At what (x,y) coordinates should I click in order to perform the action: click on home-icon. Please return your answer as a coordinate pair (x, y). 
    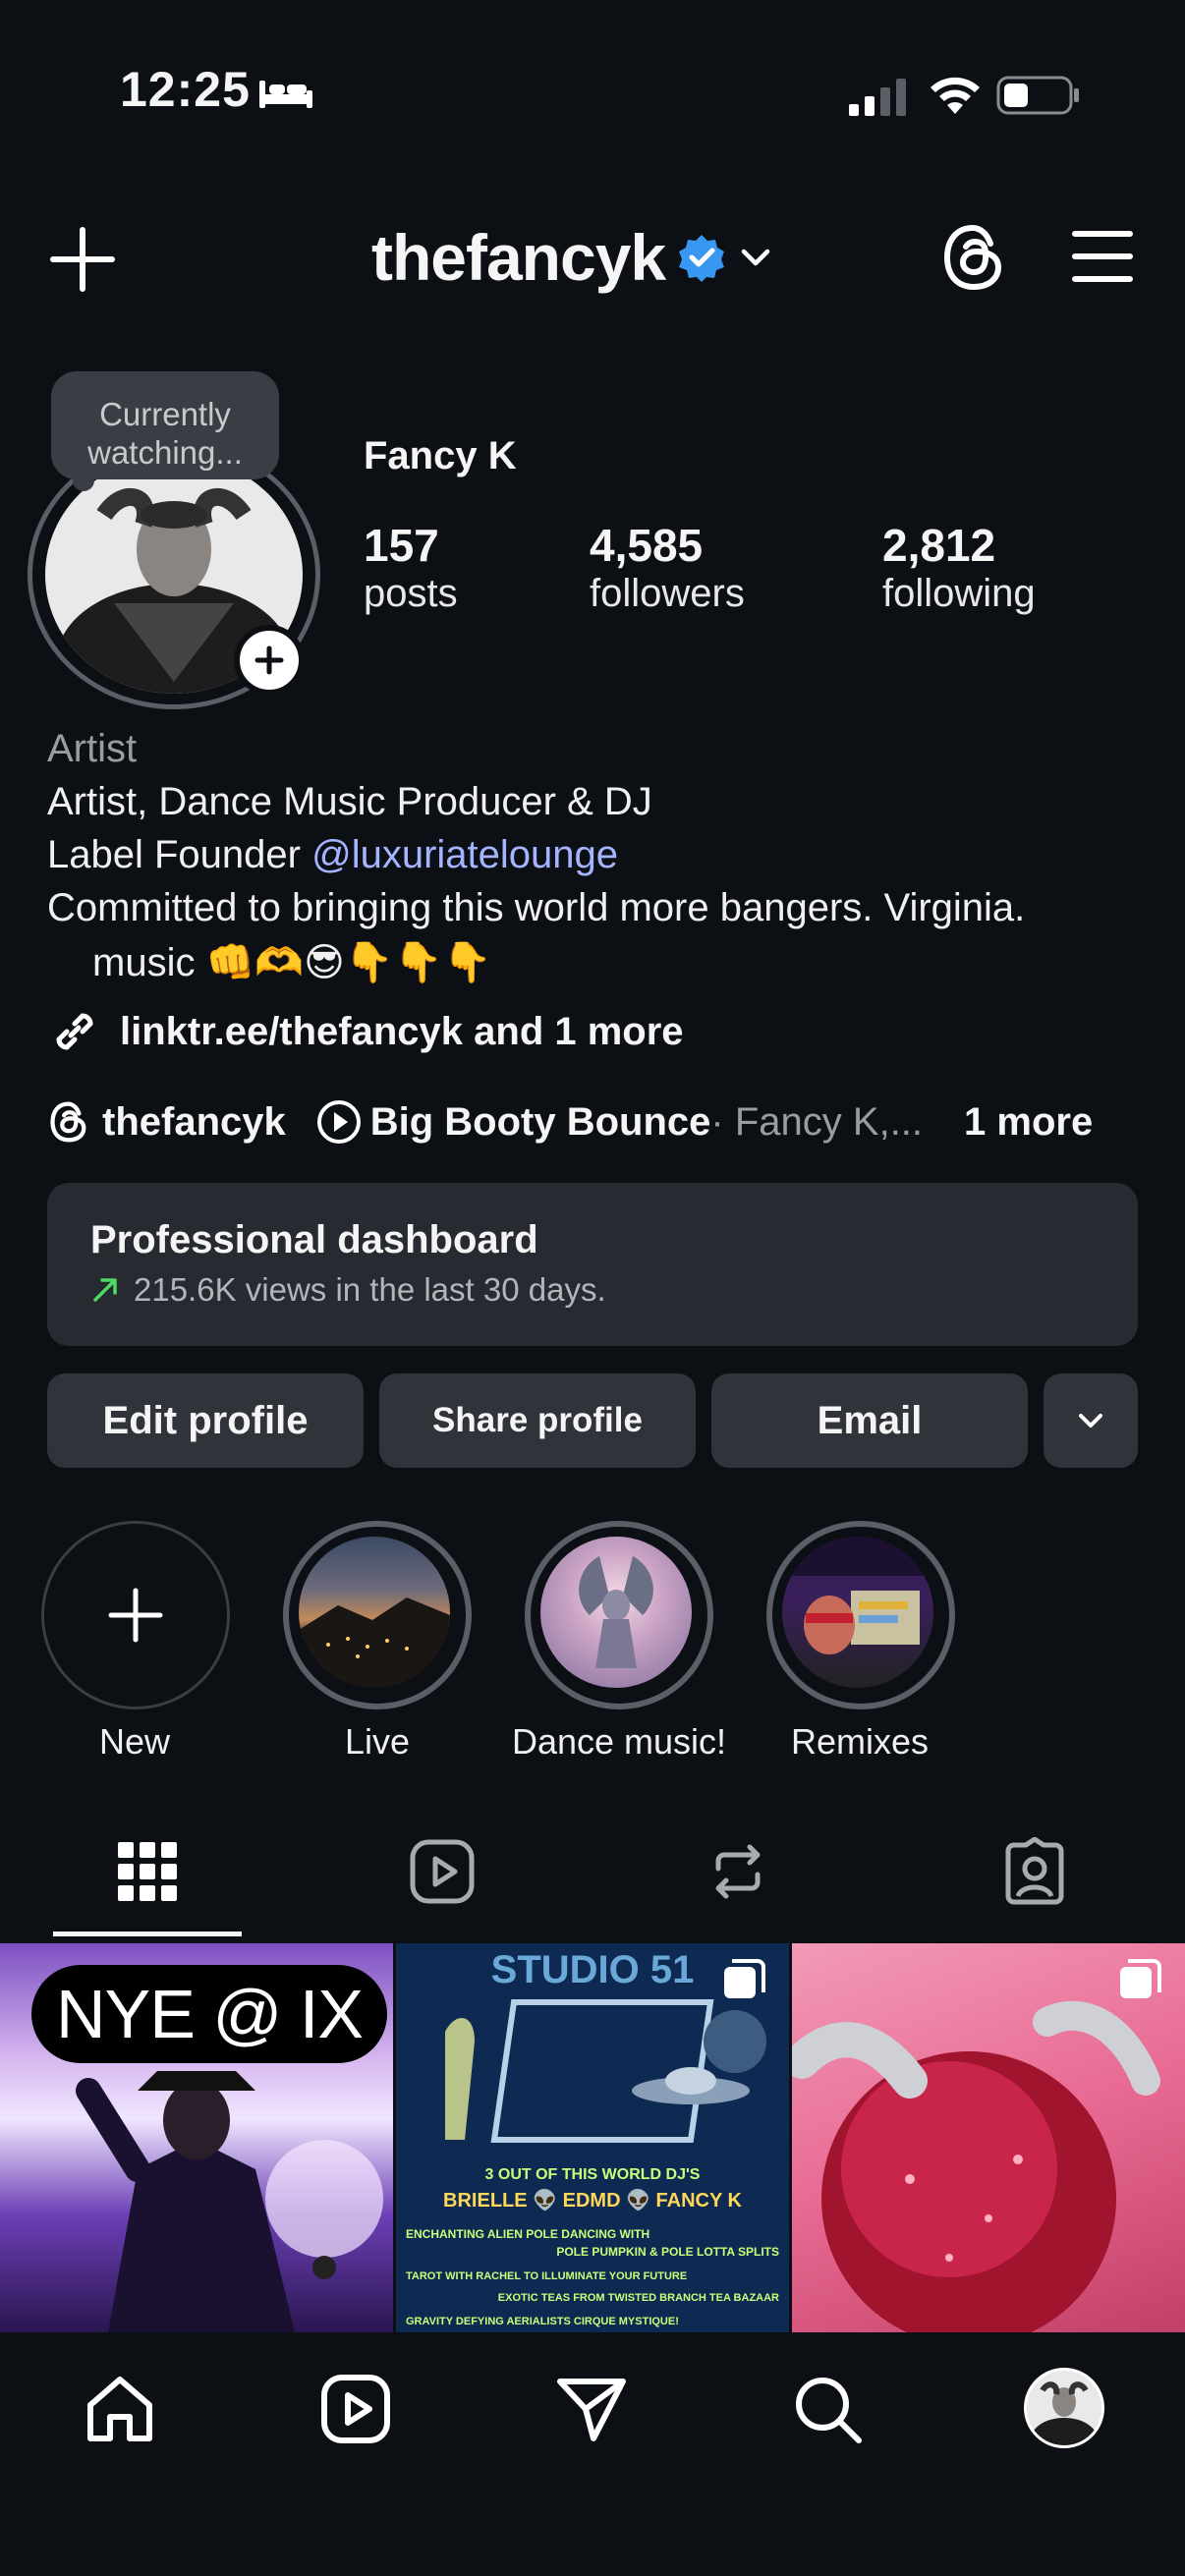
    Looking at the image, I should click on (120, 2409).